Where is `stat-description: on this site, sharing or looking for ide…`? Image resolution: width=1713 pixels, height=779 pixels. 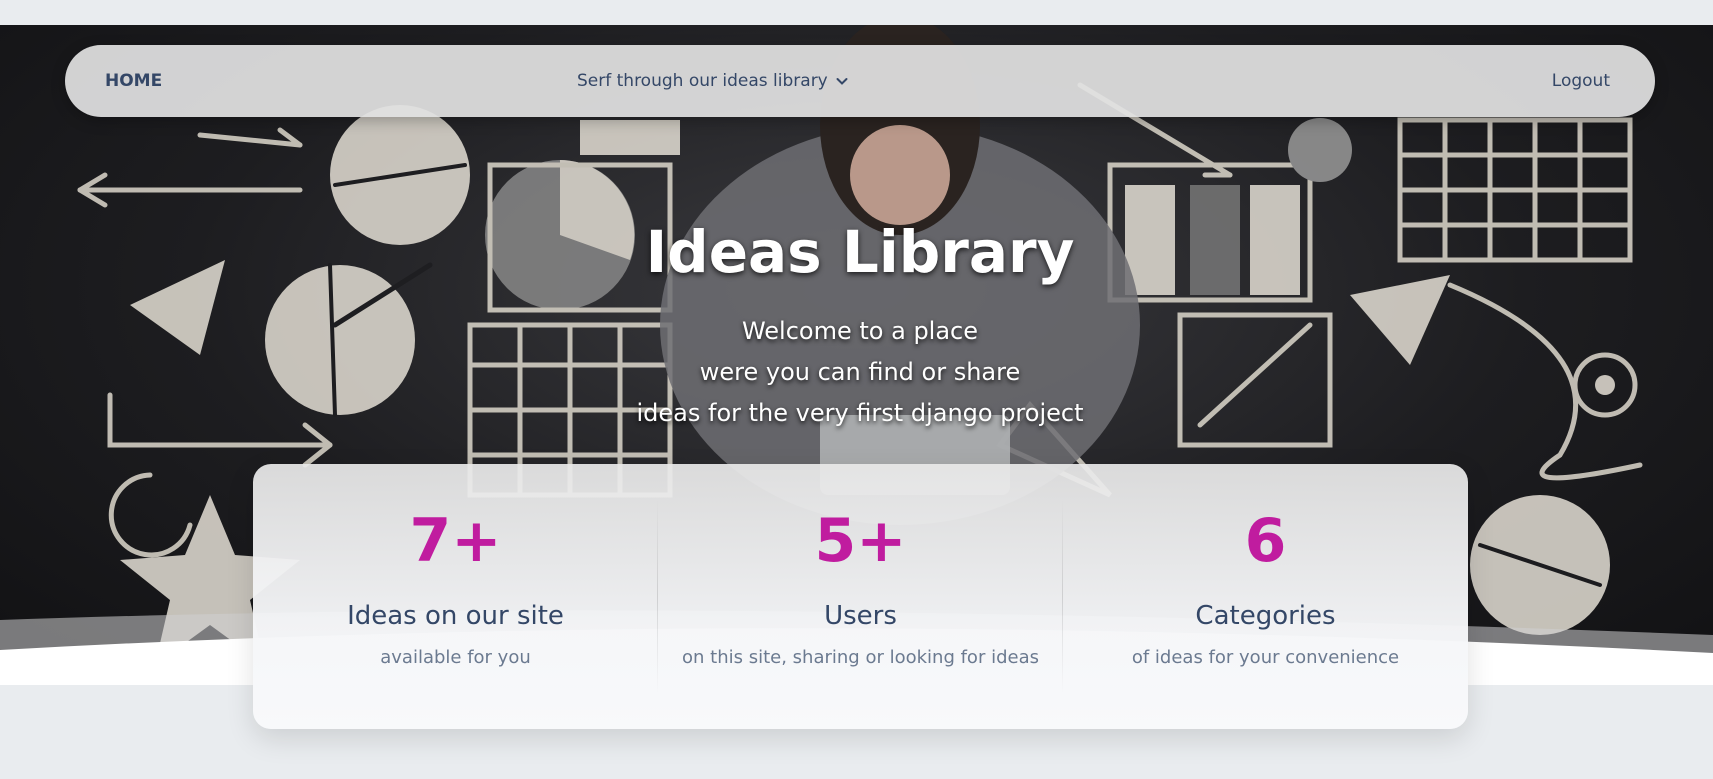 stat-description: on this site, sharing or looking for ide… is located at coordinates (860, 657).